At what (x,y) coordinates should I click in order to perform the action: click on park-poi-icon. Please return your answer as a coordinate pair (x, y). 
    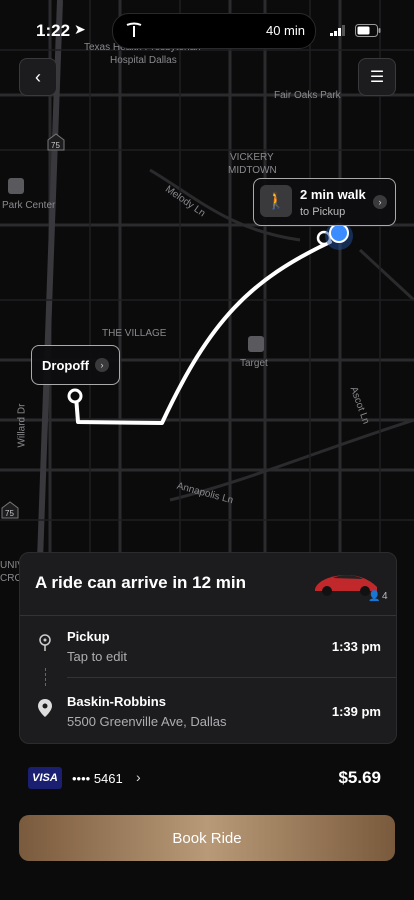
    Looking at the image, I should click on (16, 186).